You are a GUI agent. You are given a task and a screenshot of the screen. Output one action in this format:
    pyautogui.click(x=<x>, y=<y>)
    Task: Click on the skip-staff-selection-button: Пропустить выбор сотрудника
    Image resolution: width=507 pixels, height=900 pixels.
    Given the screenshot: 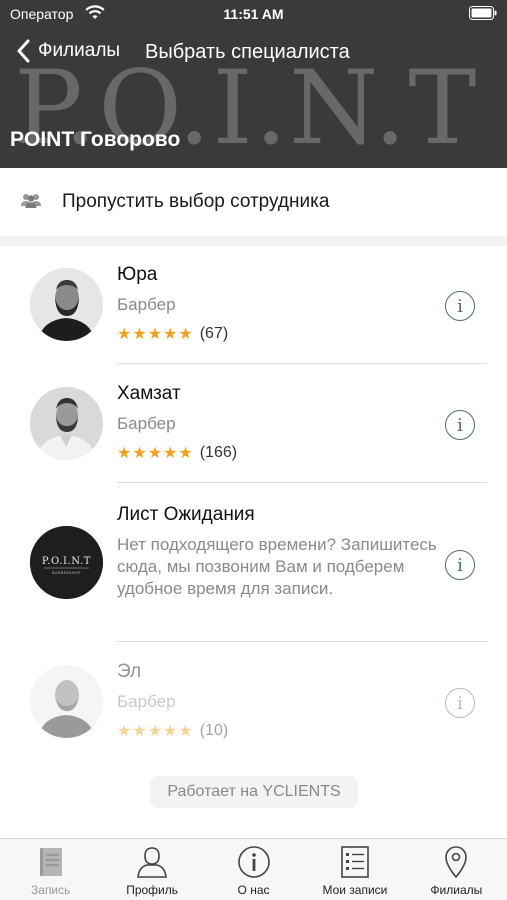 What is the action you would take?
    pyautogui.click(x=253, y=202)
    